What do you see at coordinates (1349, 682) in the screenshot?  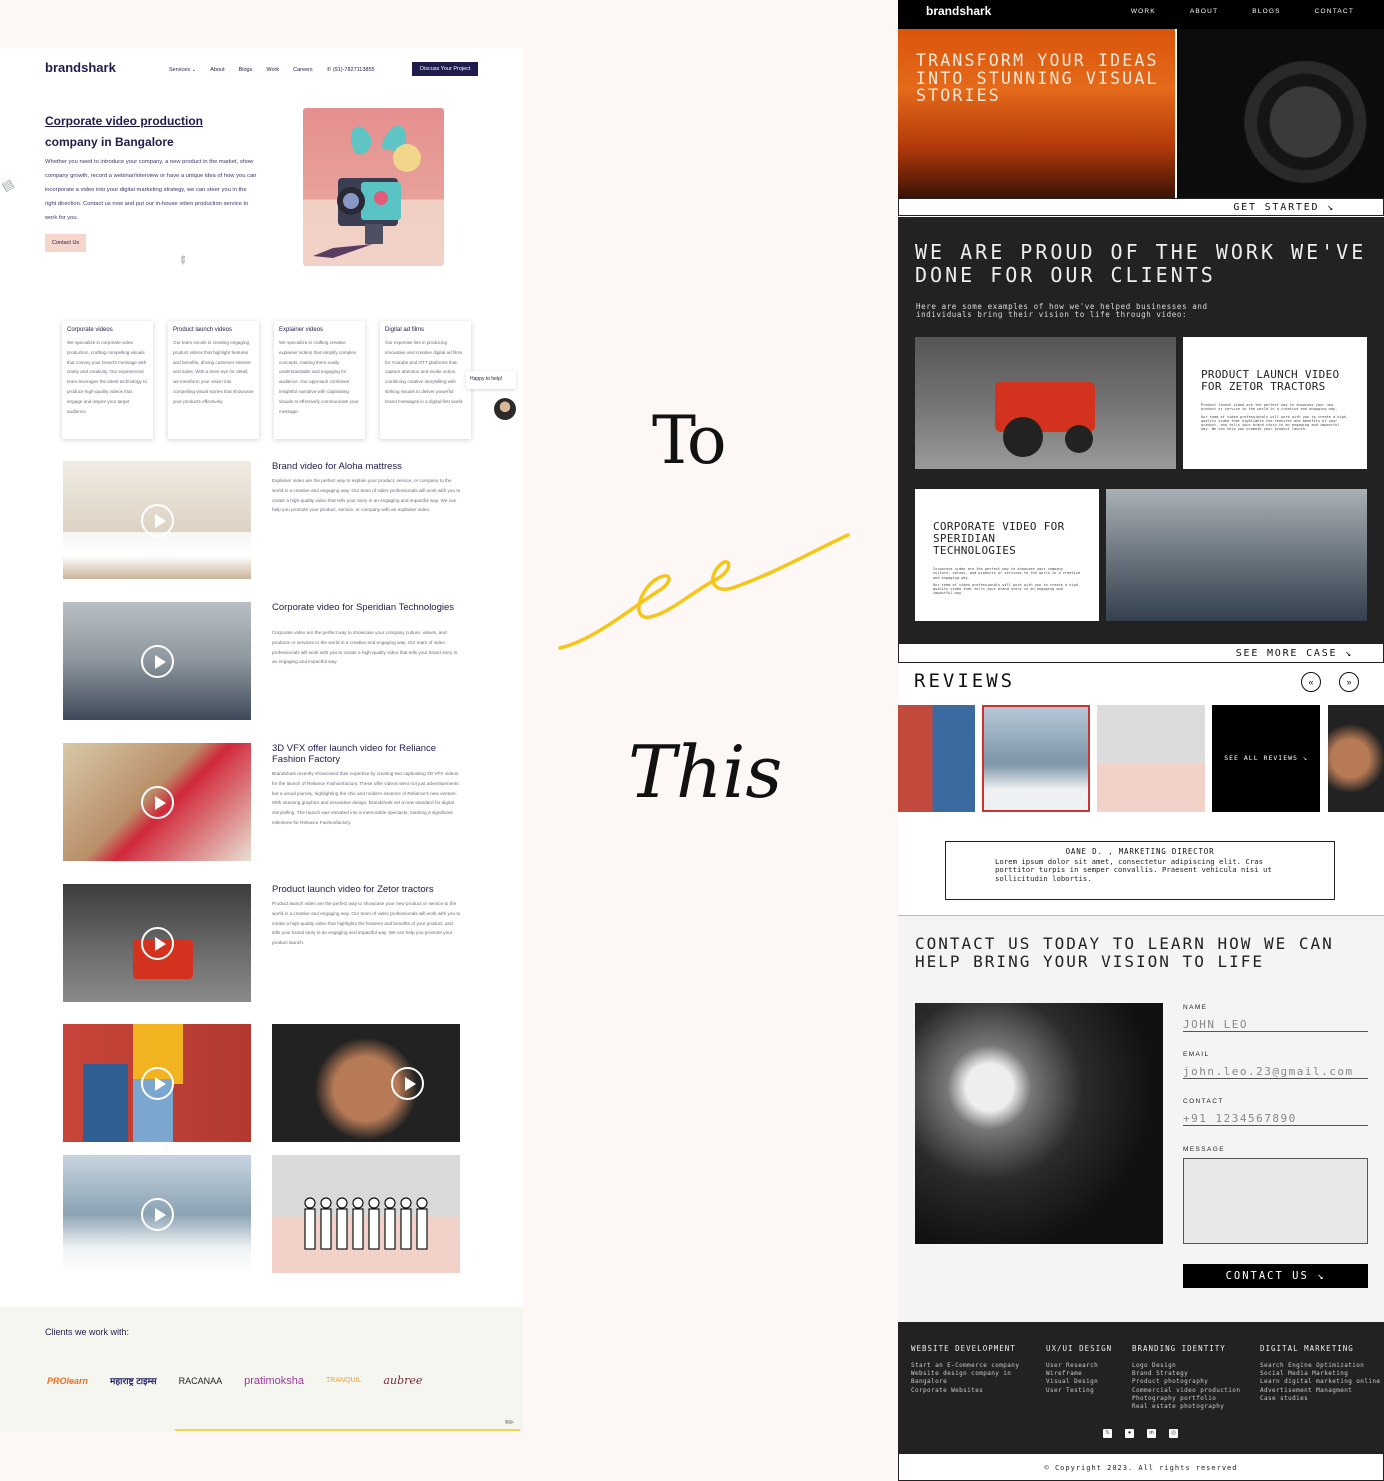 I see `reviews-next-button: »` at bounding box center [1349, 682].